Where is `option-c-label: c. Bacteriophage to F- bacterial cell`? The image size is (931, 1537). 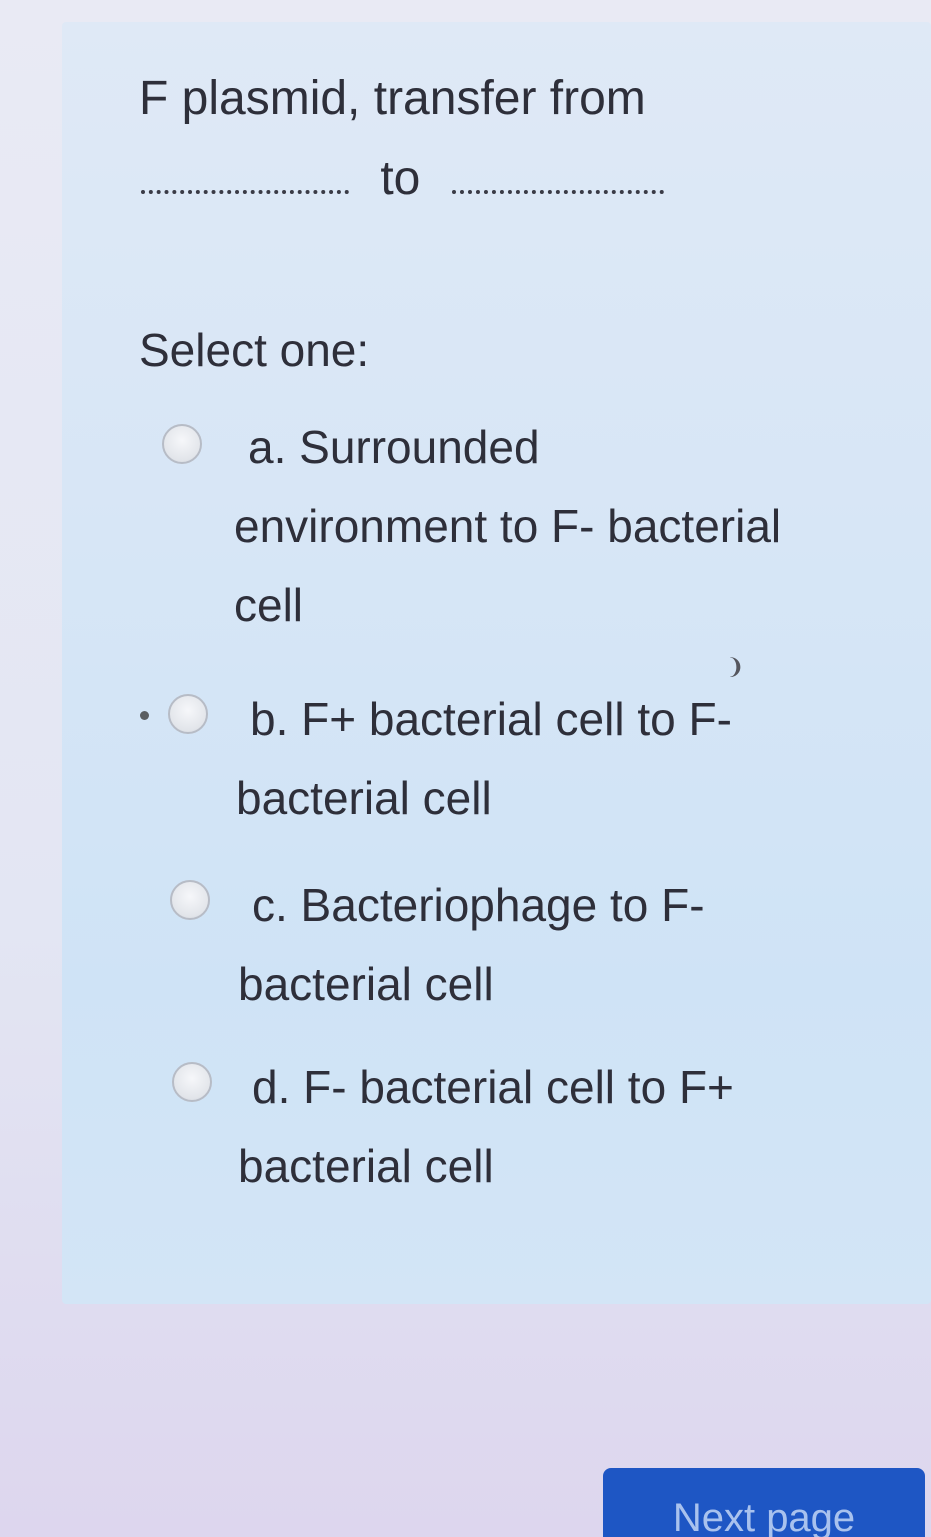
option-c-label: c. Bacteriophage to F- bacterial cell is located at coordinates (568, 945).